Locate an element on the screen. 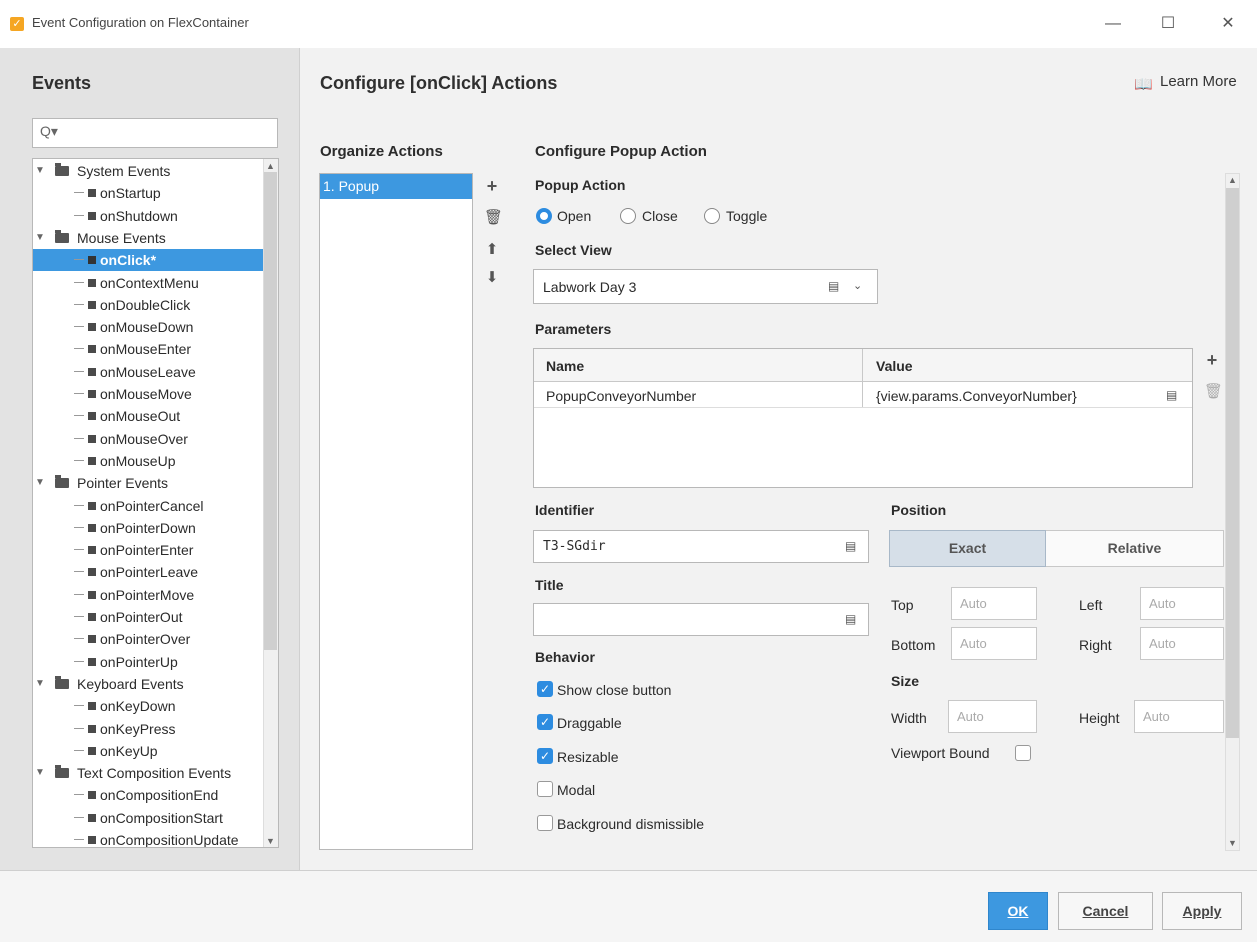 The image size is (1257, 942). tree-item: onPointerMove is located at coordinates (148, 595).